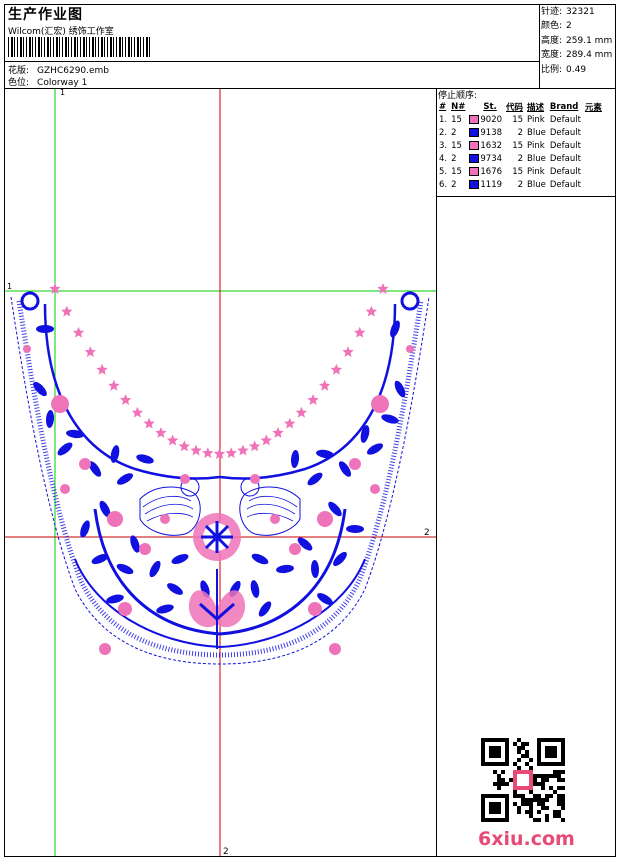 This screenshot has width=620, height=860. I want to click on row-st: 2, so click(520, 158).